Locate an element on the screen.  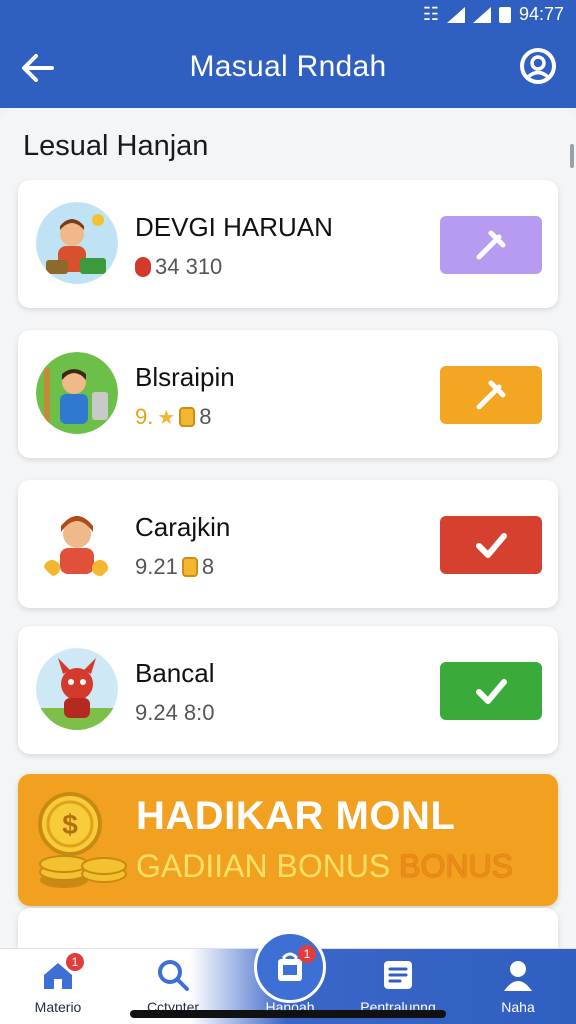
item-name: Blsraipin is located at coordinates (185, 377).